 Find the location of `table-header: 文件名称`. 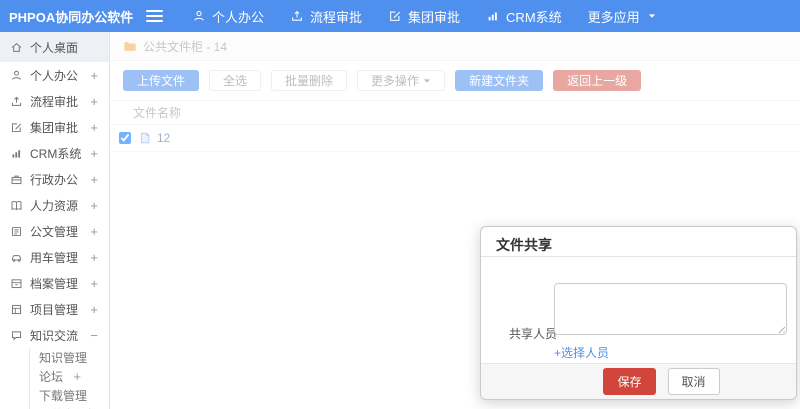

table-header: 文件名称 is located at coordinates (455, 112).